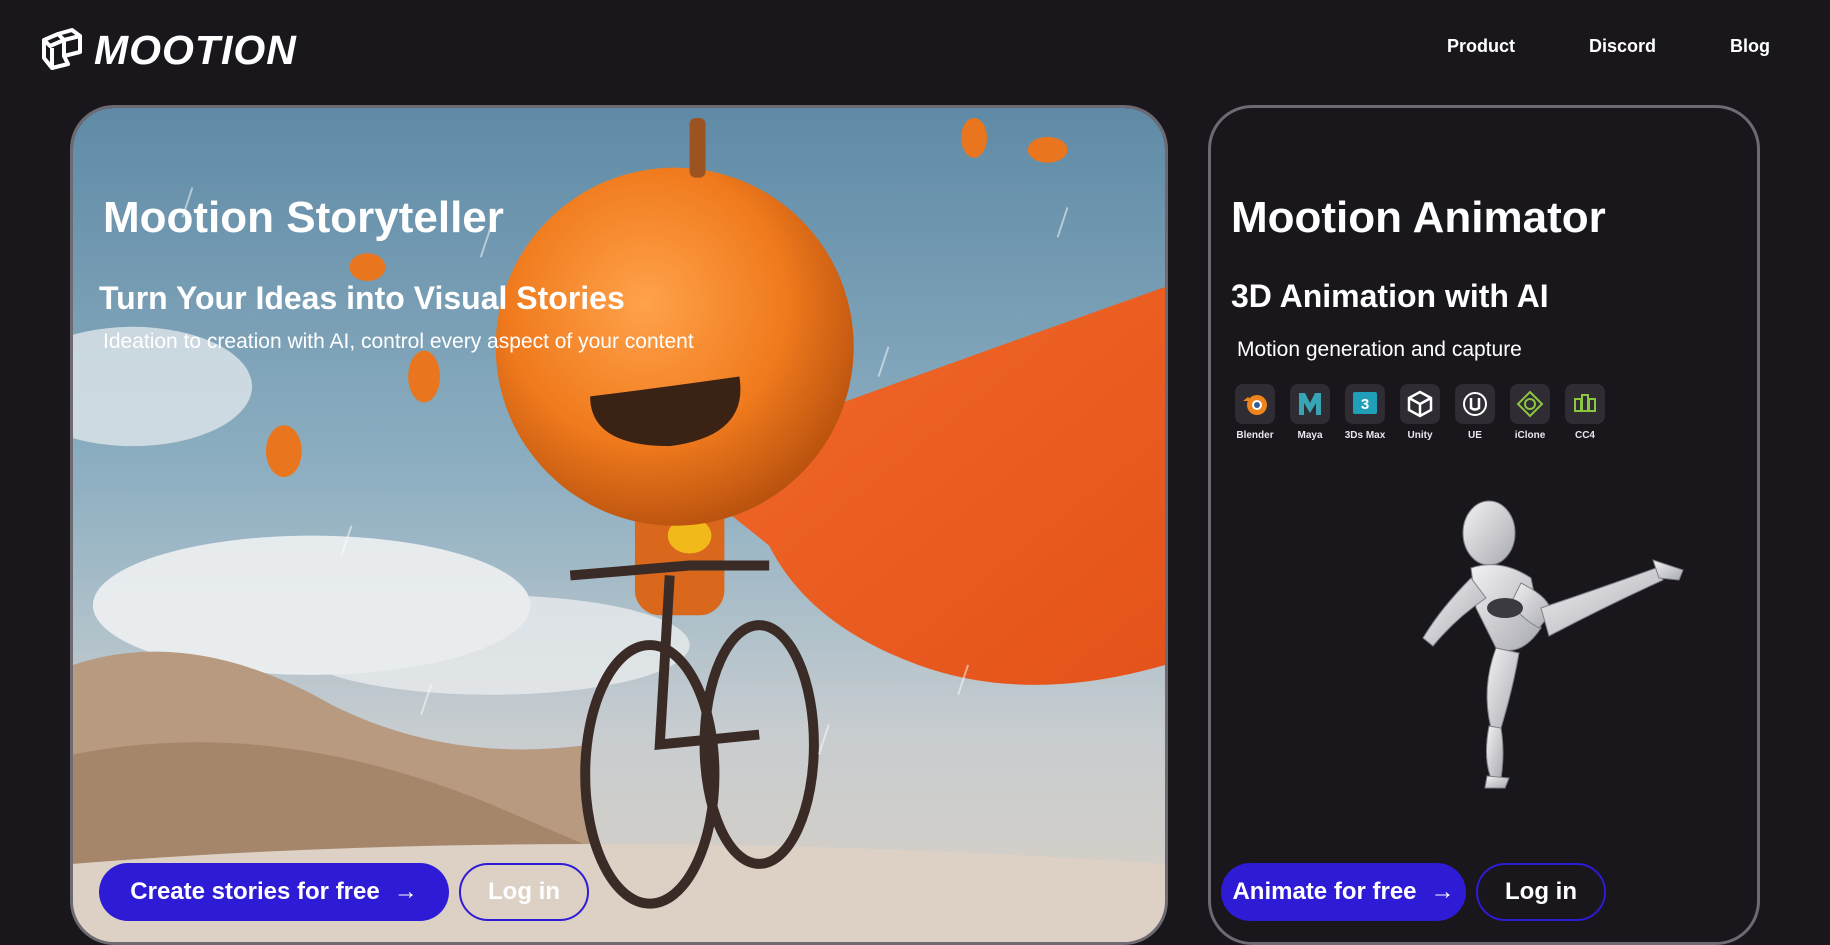 The image size is (1830, 945). Describe the element at coordinates (1585, 404) in the screenshot. I see `character-creator-icon` at that location.